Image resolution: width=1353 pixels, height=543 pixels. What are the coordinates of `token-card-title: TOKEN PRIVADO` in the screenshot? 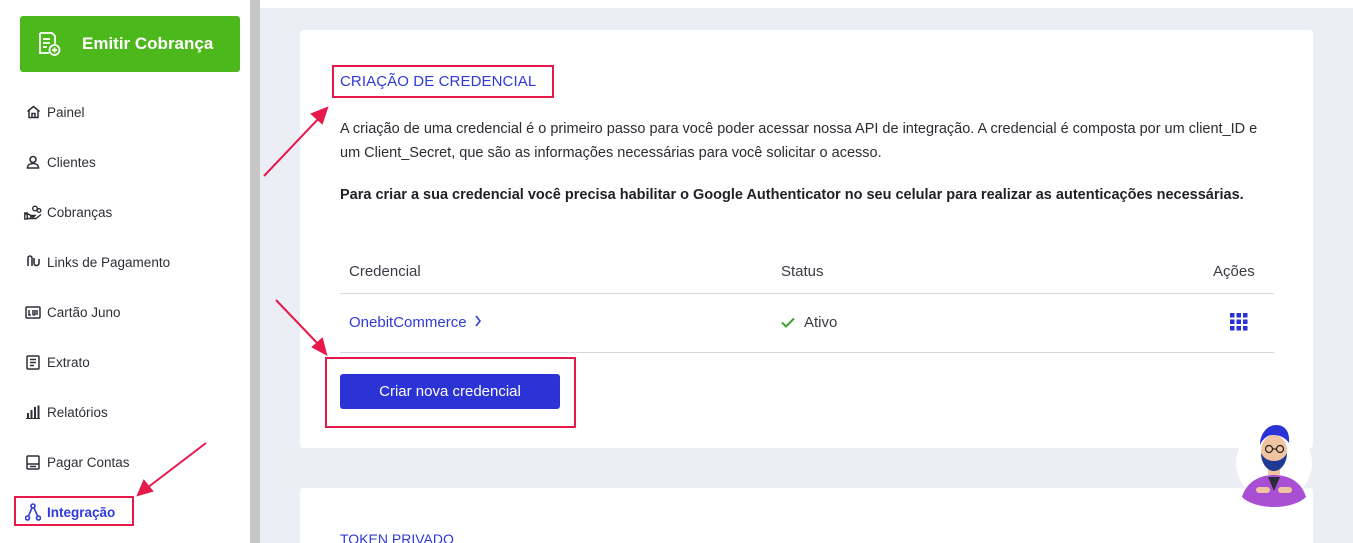 It's located at (397, 537).